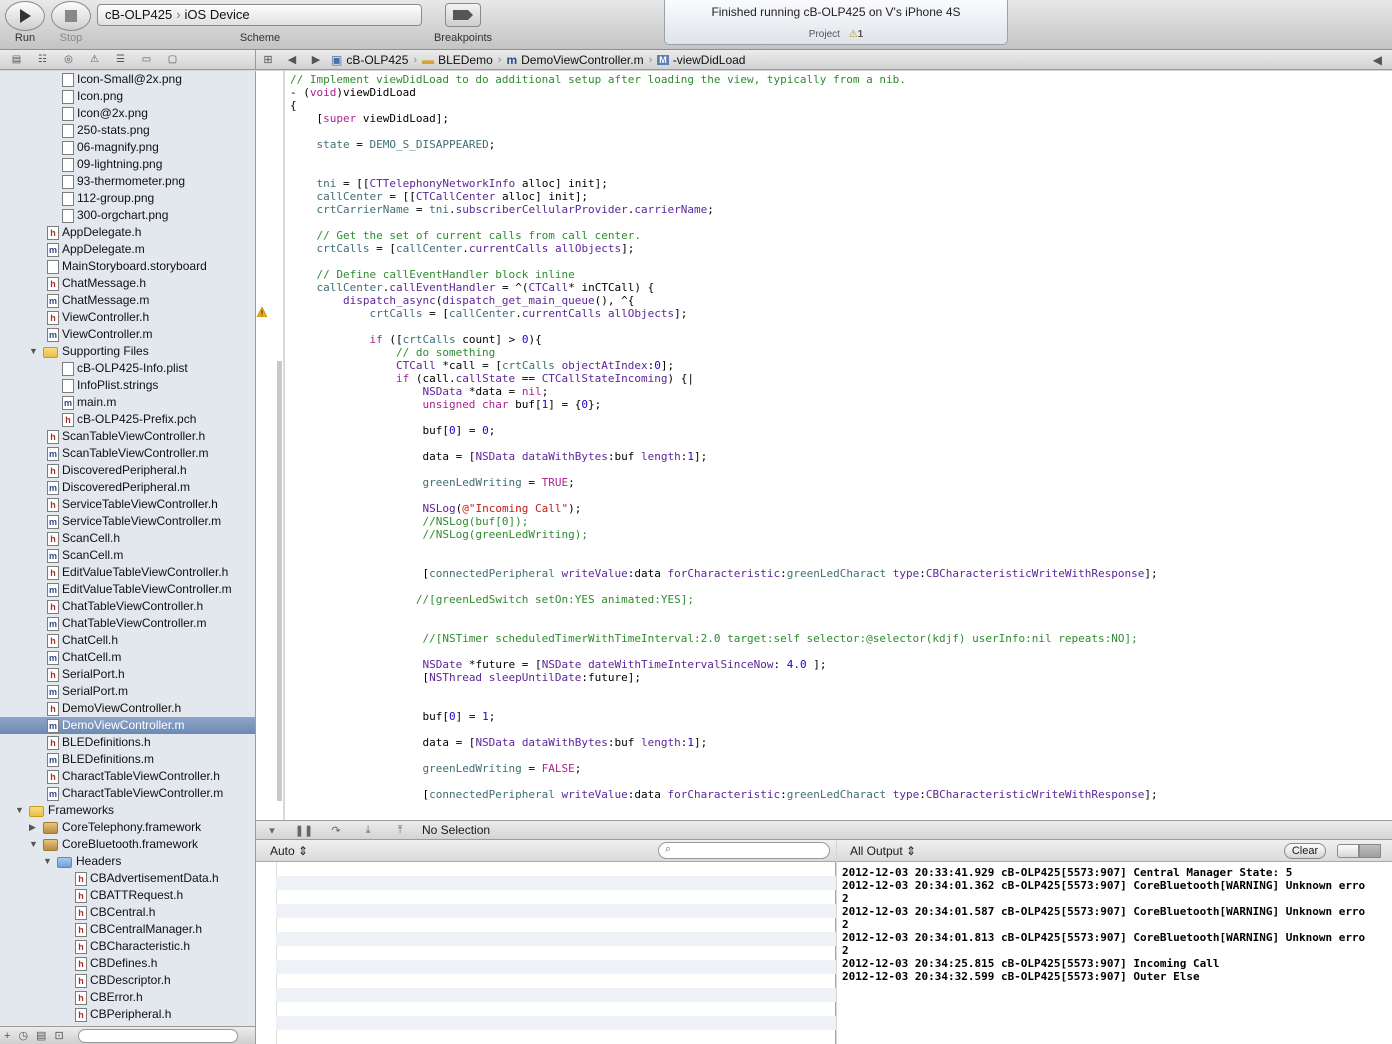 The image size is (1392, 1044). What do you see at coordinates (127, 912) in the screenshot?
I see `navigator-item: h CBCentral.h` at bounding box center [127, 912].